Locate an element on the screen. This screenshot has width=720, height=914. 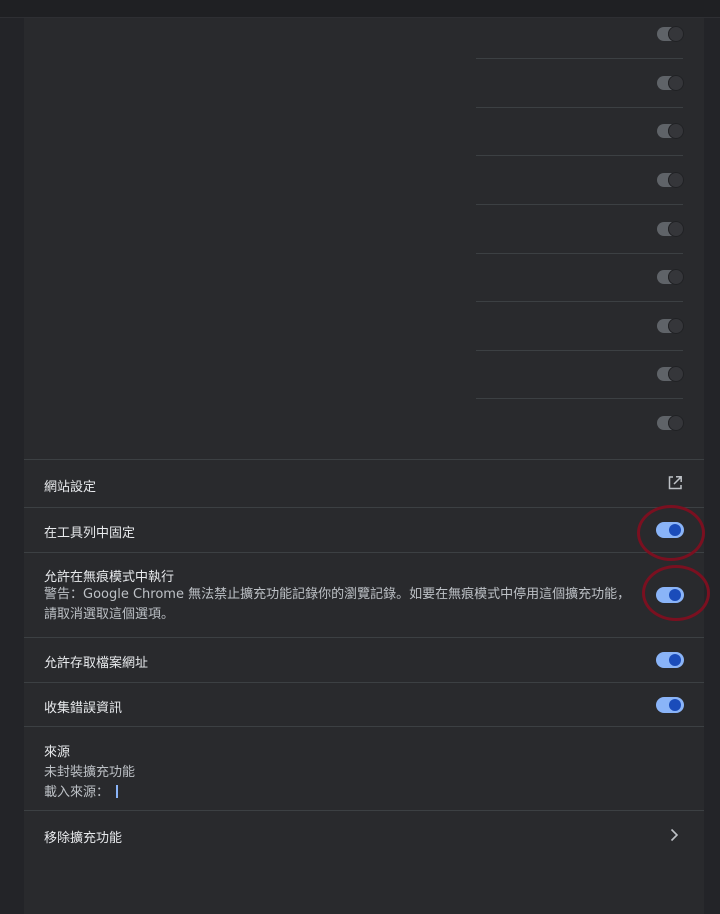
chevron-right-icon is located at coordinates (674, 835).